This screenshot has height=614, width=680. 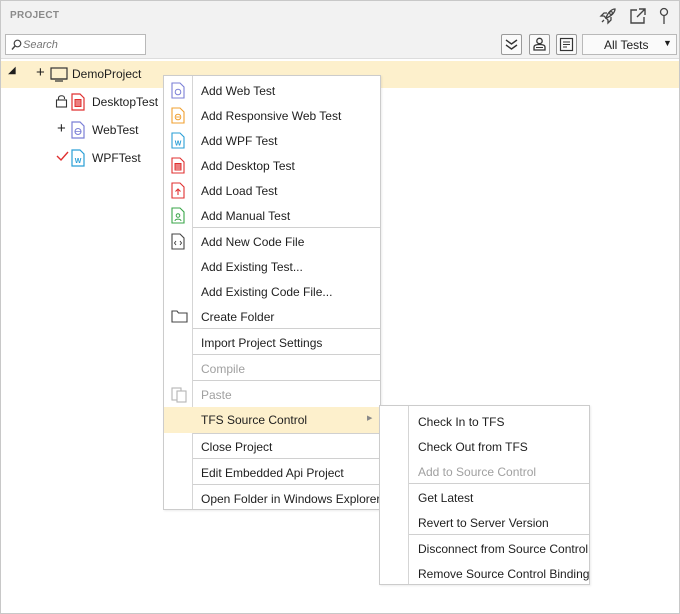 What do you see at coordinates (253, 242) in the screenshot?
I see `menu-item-label: Add New Code File` at bounding box center [253, 242].